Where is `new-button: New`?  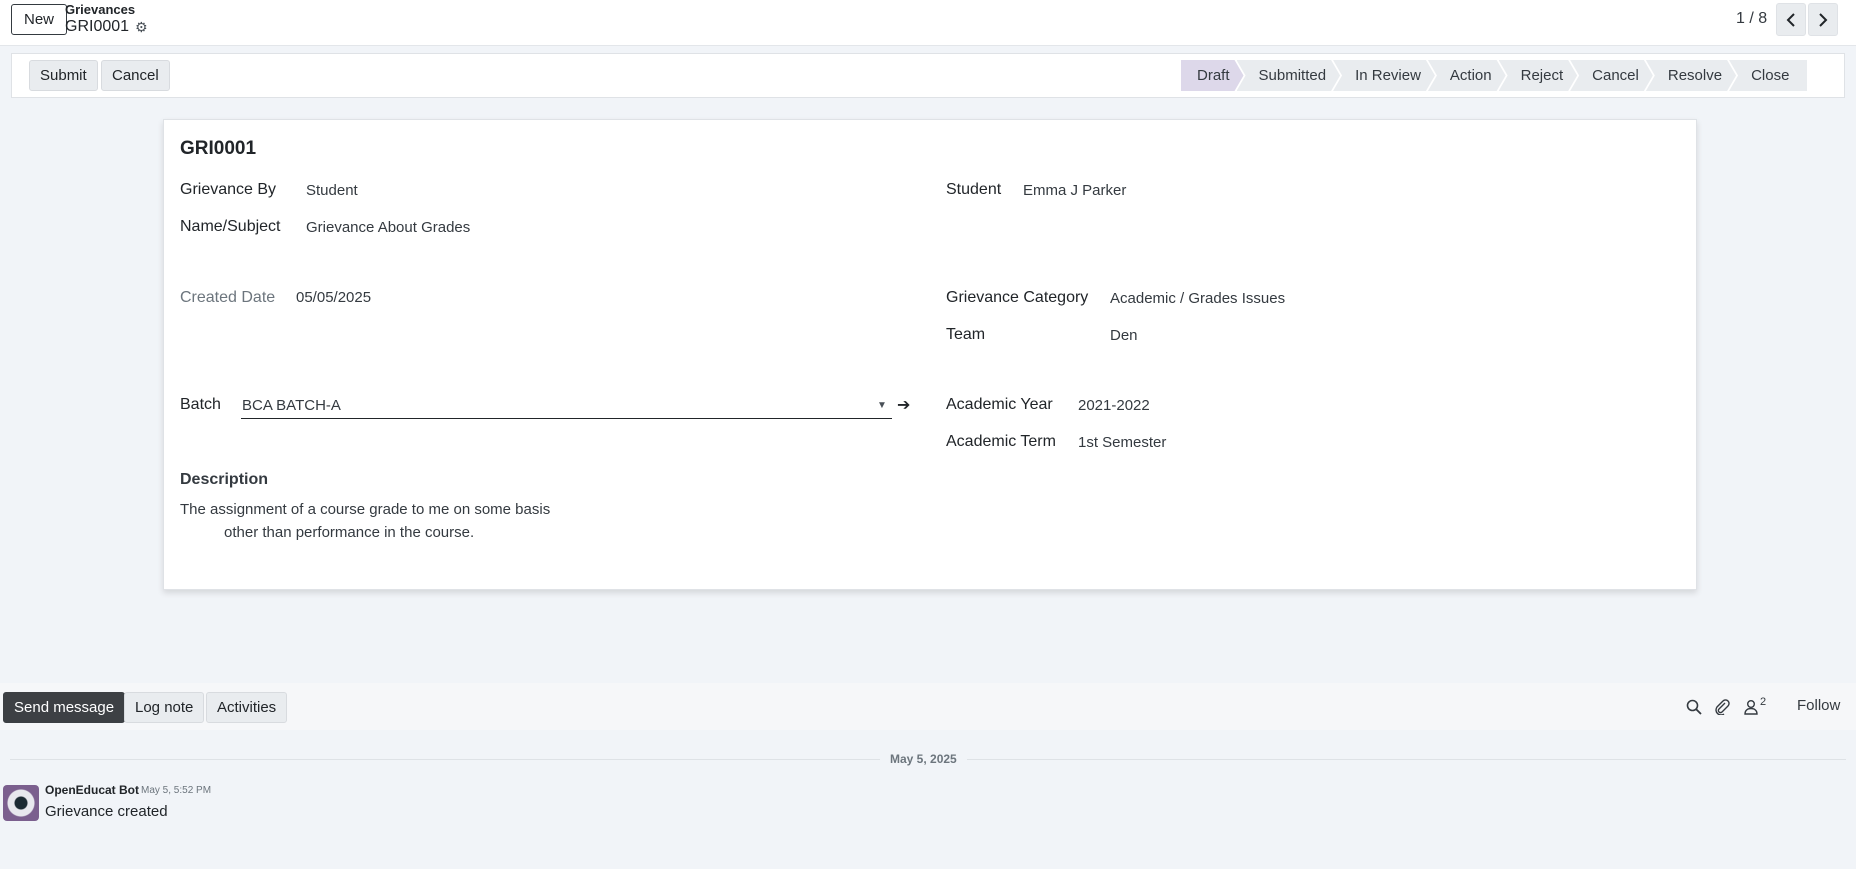 new-button: New is located at coordinates (39, 19).